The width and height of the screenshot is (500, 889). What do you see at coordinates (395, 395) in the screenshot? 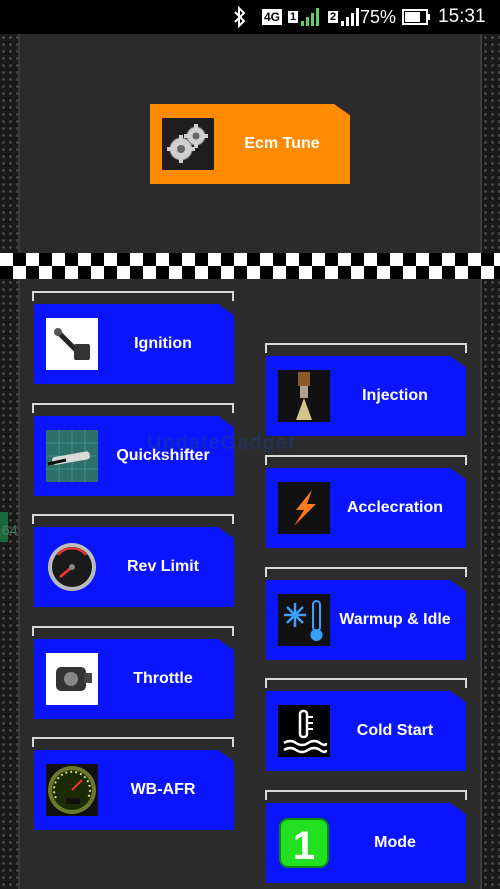
I see `injection-label: Injection` at bounding box center [395, 395].